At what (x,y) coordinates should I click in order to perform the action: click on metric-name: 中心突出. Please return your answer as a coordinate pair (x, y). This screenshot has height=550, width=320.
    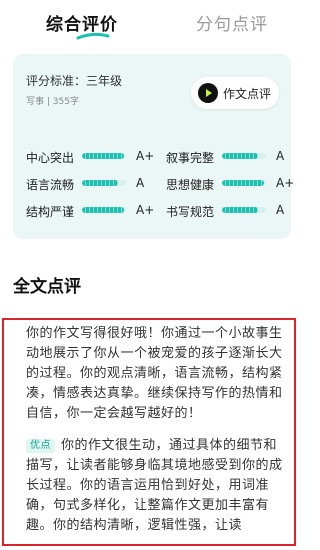
    Looking at the image, I should click on (50, 158).